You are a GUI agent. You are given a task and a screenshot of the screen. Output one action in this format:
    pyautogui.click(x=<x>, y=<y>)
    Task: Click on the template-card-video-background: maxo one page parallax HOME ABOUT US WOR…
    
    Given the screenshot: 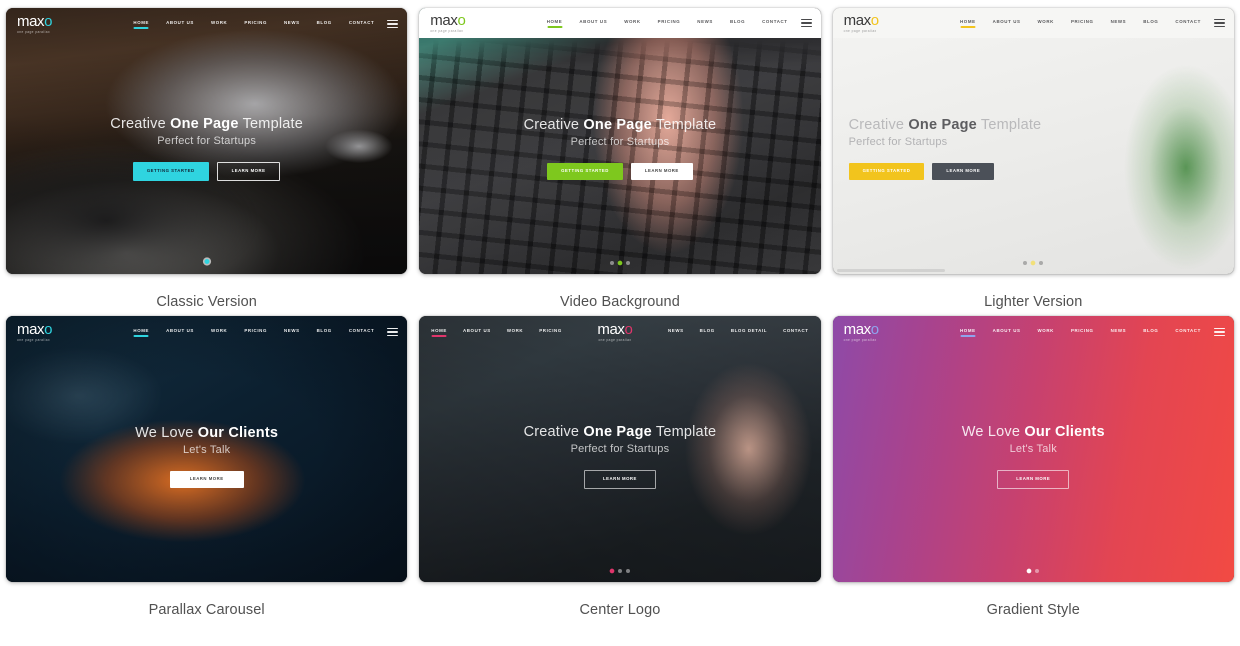 What is the action you would take?
    pyautogui.click(x=620, y=141)
    